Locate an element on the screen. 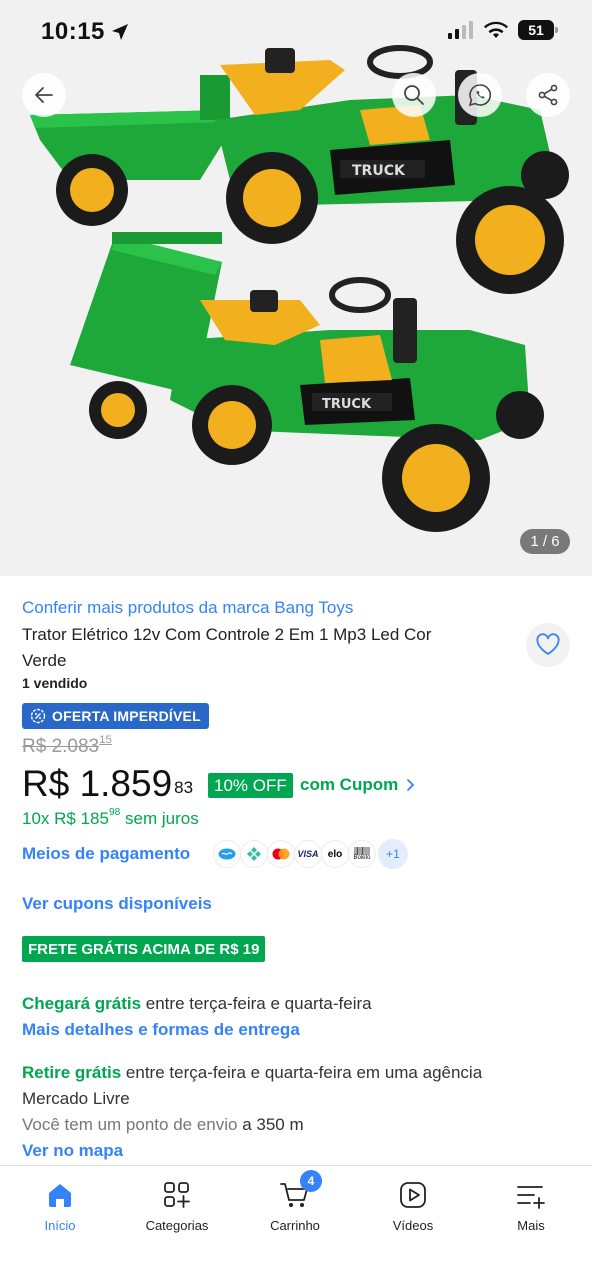 This screenshot has width=592, height=1280. favorite-button is located at coordinates (548, 645).